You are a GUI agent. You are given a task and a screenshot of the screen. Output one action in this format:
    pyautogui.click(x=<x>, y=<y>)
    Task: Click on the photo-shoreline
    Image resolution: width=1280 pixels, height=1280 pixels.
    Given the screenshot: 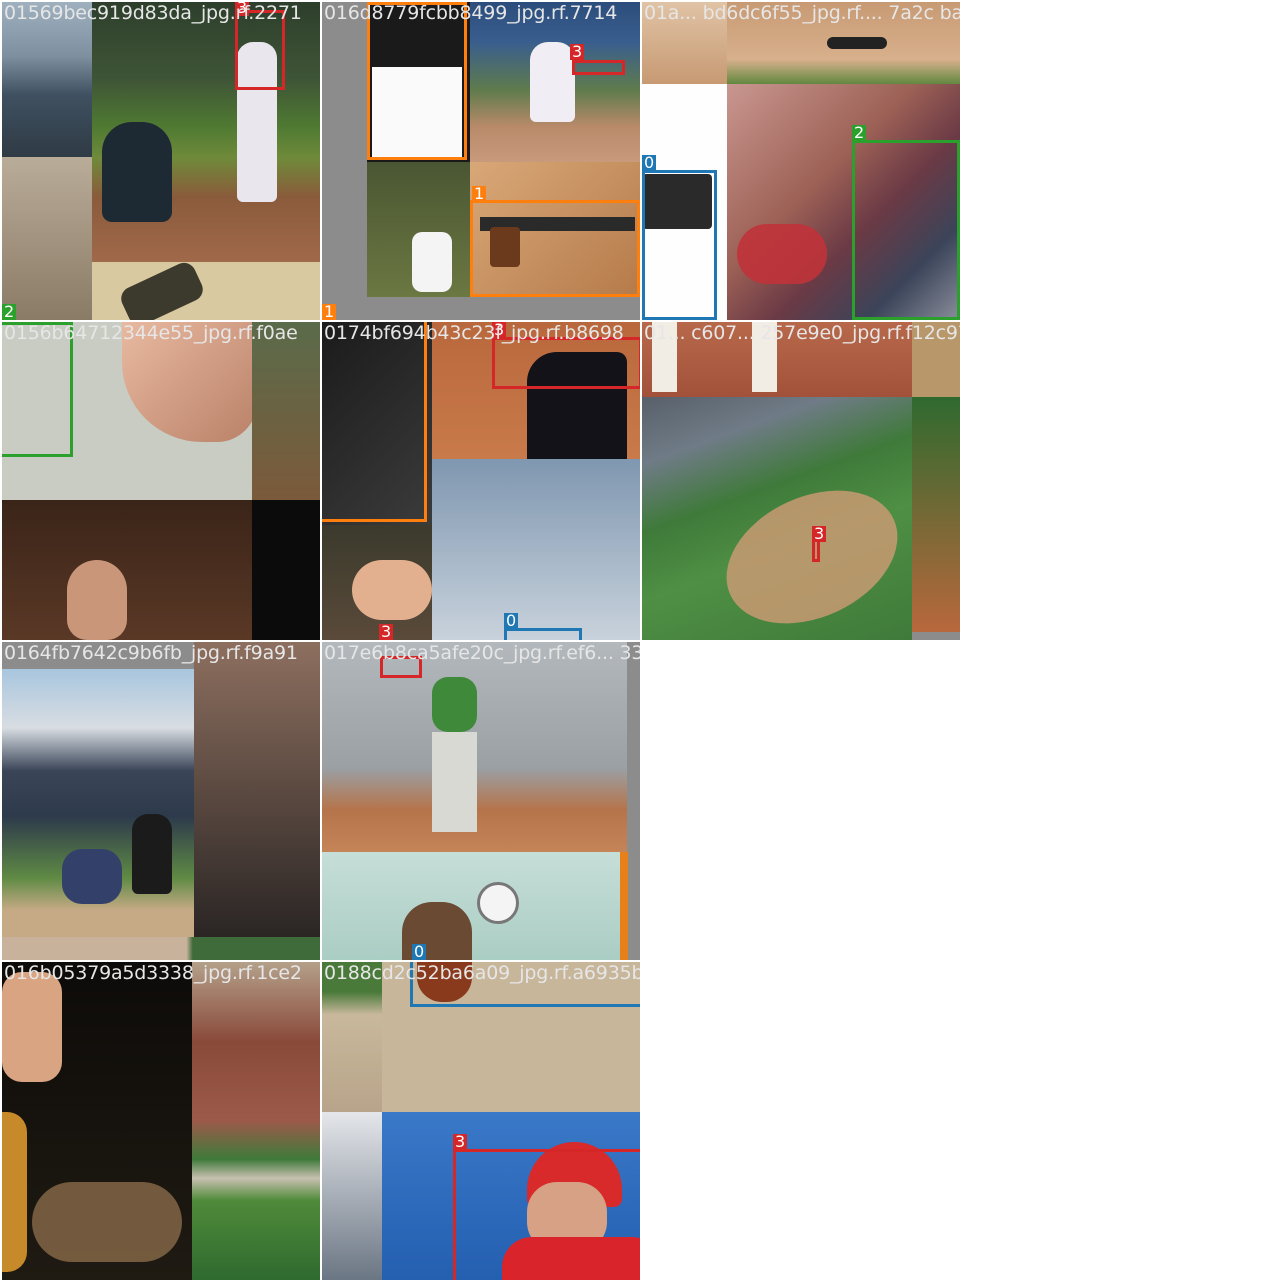 What is the action you would take?
    pyautogui.click(x=47, y=79)
    